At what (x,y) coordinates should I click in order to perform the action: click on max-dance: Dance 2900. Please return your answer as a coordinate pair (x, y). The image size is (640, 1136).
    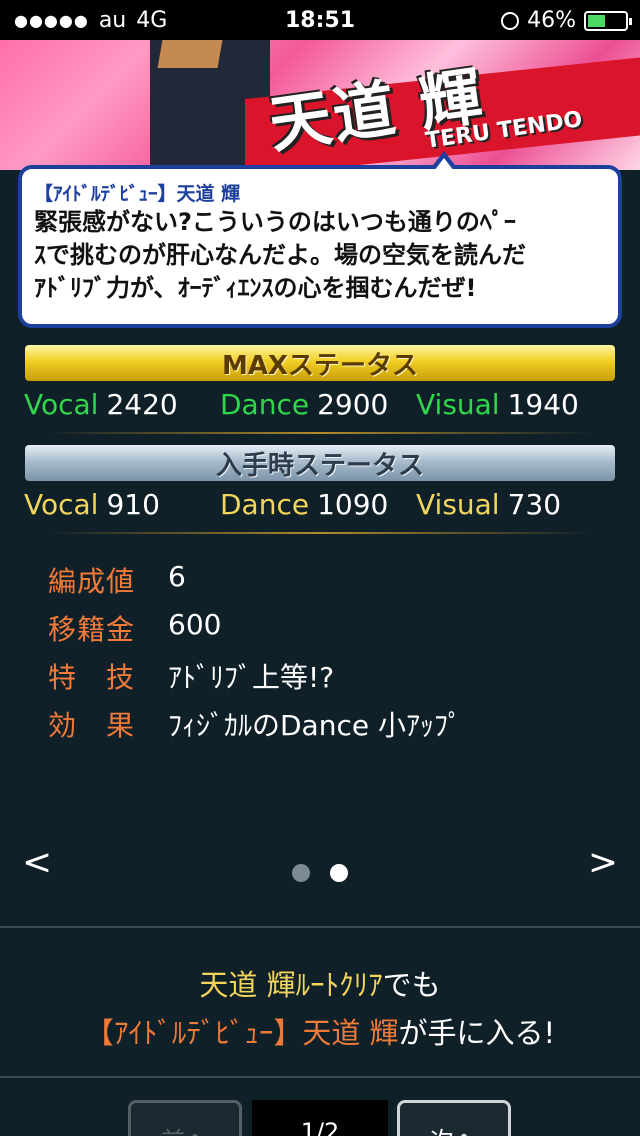
    Looking at the image, I should click on (318, 404).